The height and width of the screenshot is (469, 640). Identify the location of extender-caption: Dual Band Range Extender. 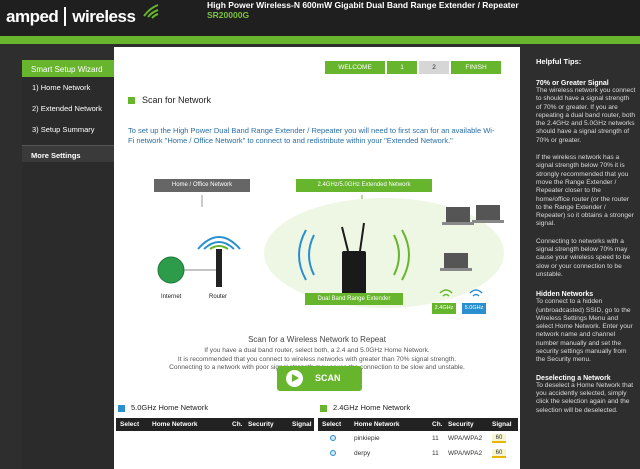
(354, 299).